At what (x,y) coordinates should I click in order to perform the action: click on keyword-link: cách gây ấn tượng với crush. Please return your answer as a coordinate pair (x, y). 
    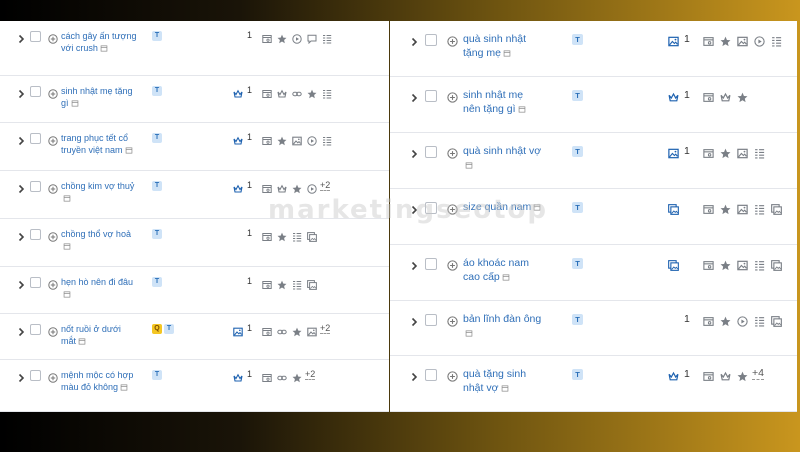
    Looking at the image, I should click on (99, 42).